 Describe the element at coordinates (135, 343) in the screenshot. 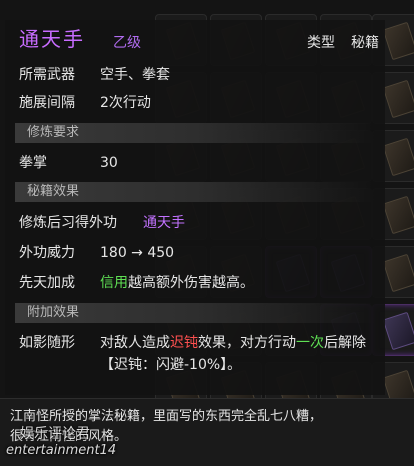

I see `extra-text-1: 对敌人造成` at that location.